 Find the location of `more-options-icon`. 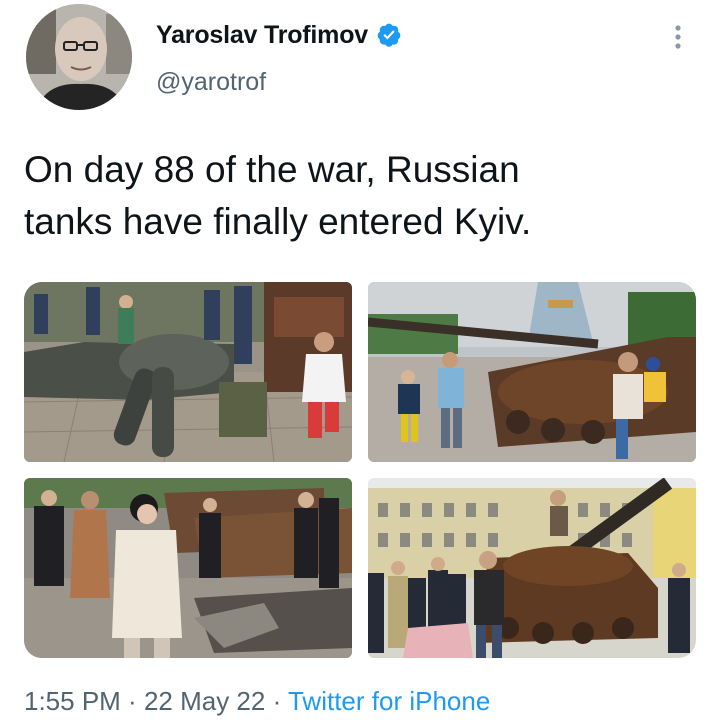

more-options-icon is located at coordinates (678, 37).